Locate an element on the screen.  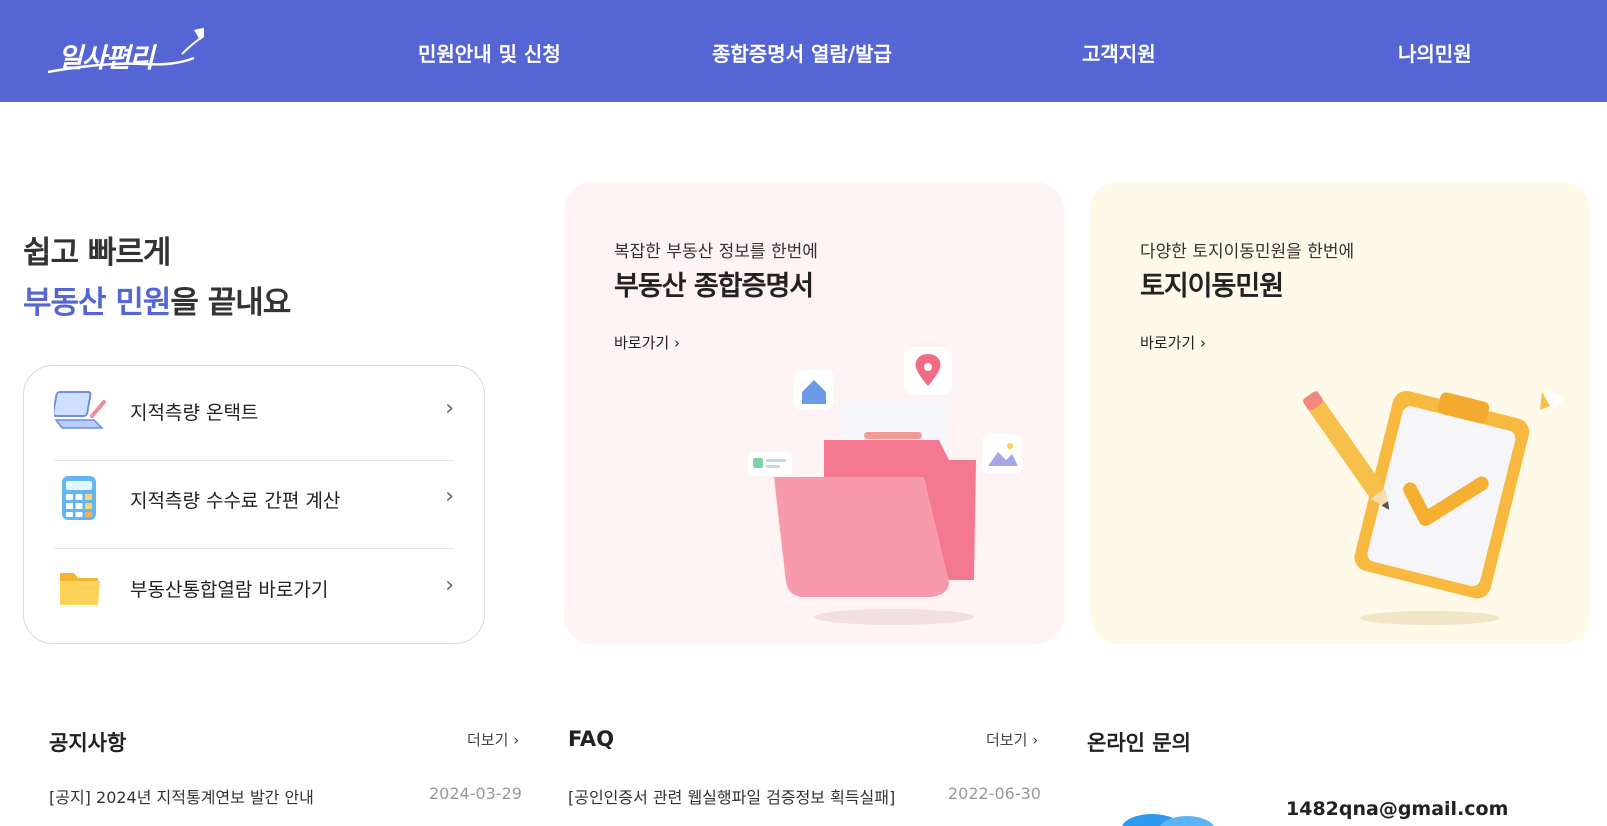
card-title: 부동산 종합증명서 is located at coordinates (714, 286).